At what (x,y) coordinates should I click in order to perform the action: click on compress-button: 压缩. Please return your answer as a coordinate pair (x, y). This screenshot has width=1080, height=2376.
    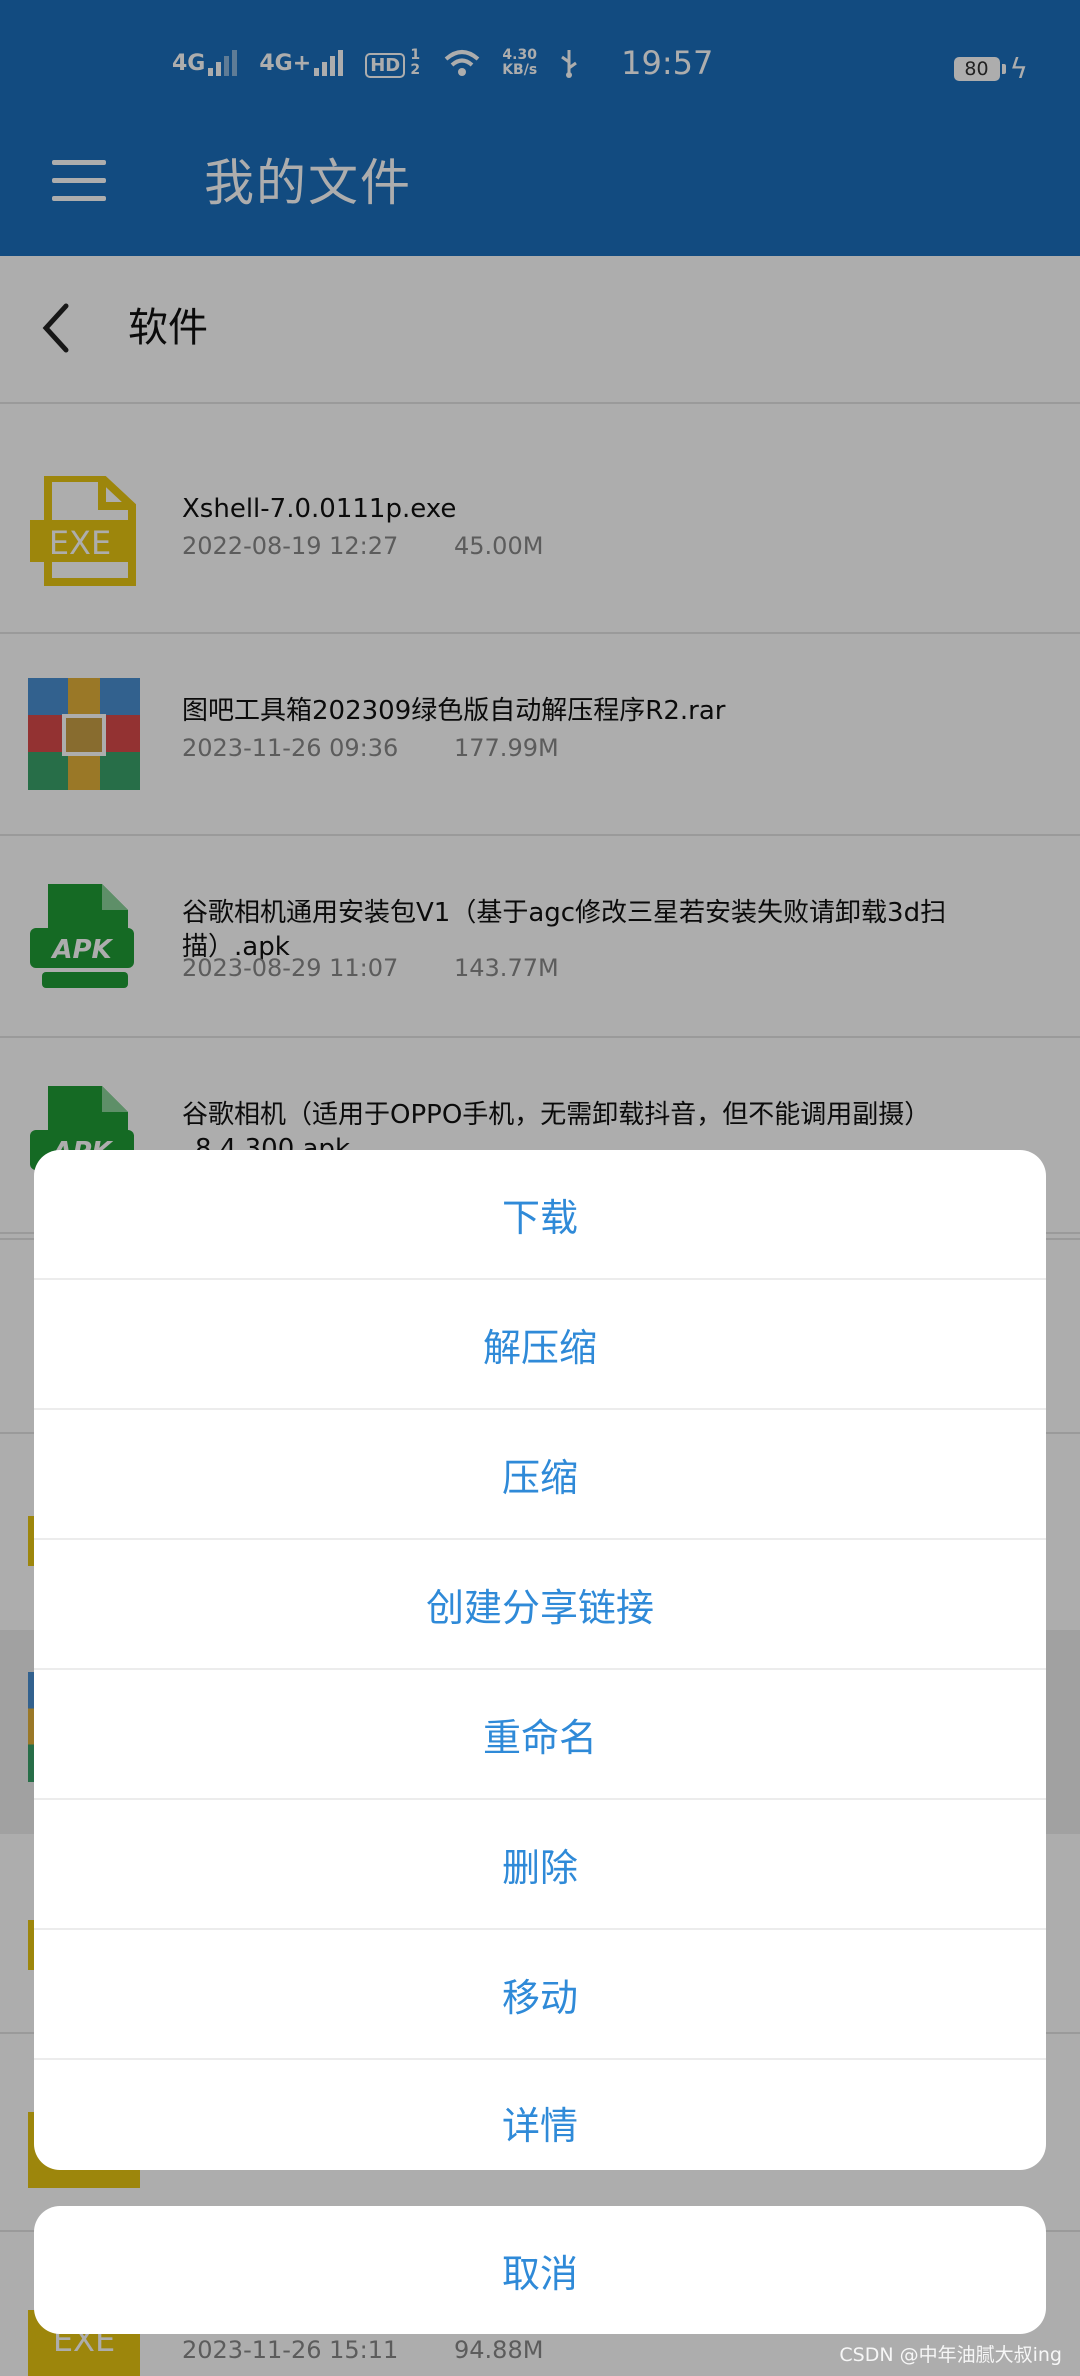
    Looking at the image, I should click on (540, 1475).